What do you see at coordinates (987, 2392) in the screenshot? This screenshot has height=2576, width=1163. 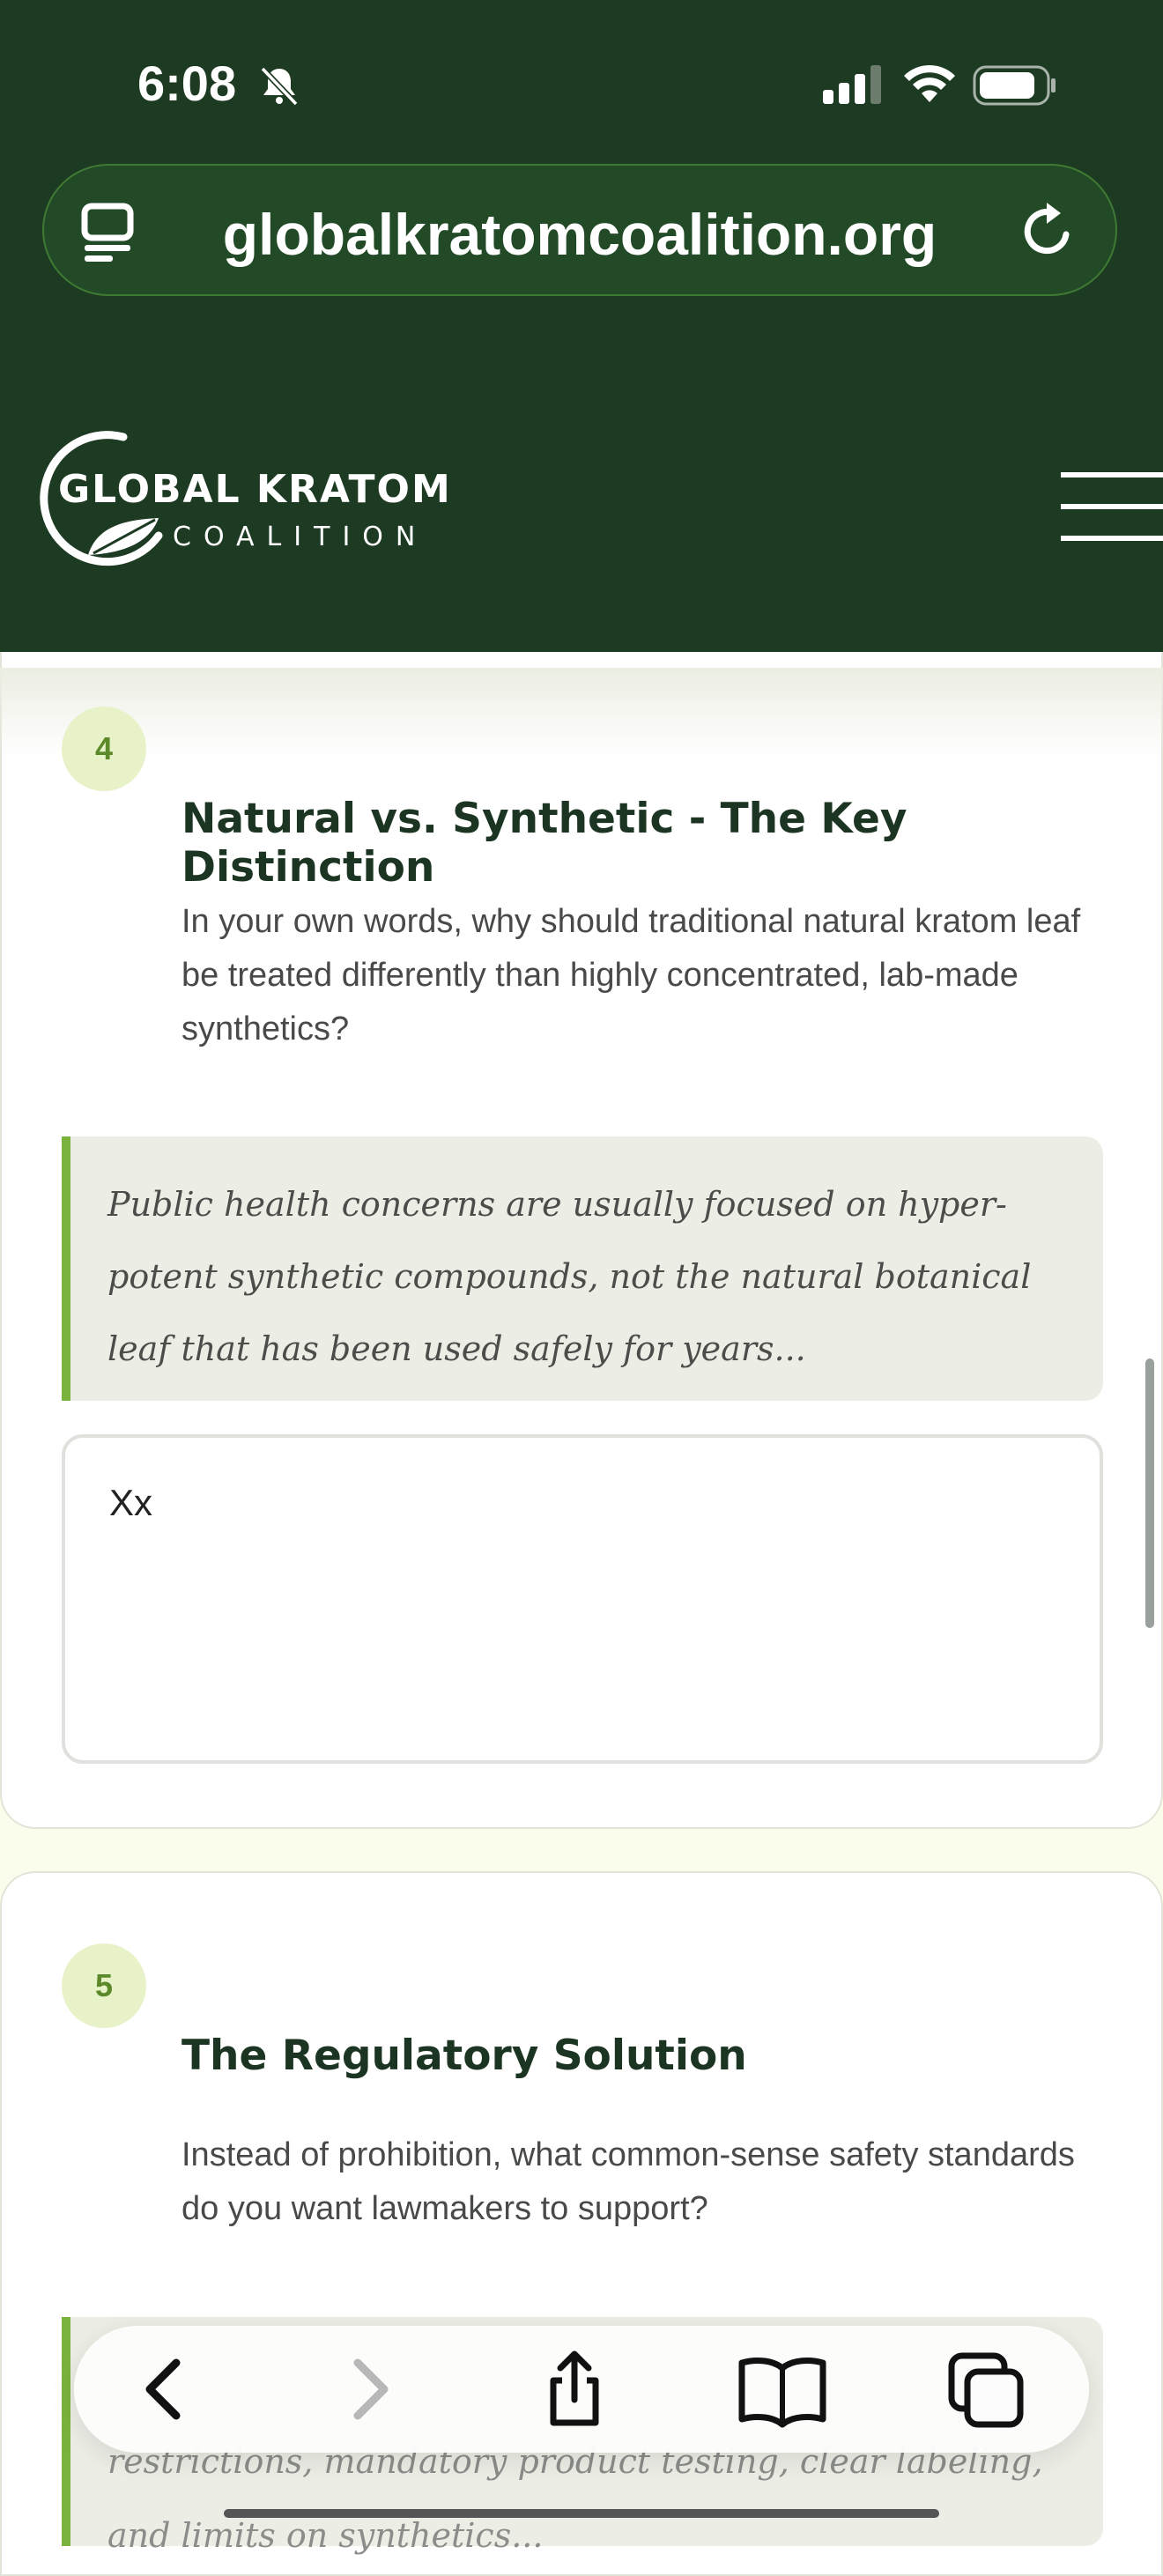 I see `tabs-overview-icon` at bounding box center [987, 2392].